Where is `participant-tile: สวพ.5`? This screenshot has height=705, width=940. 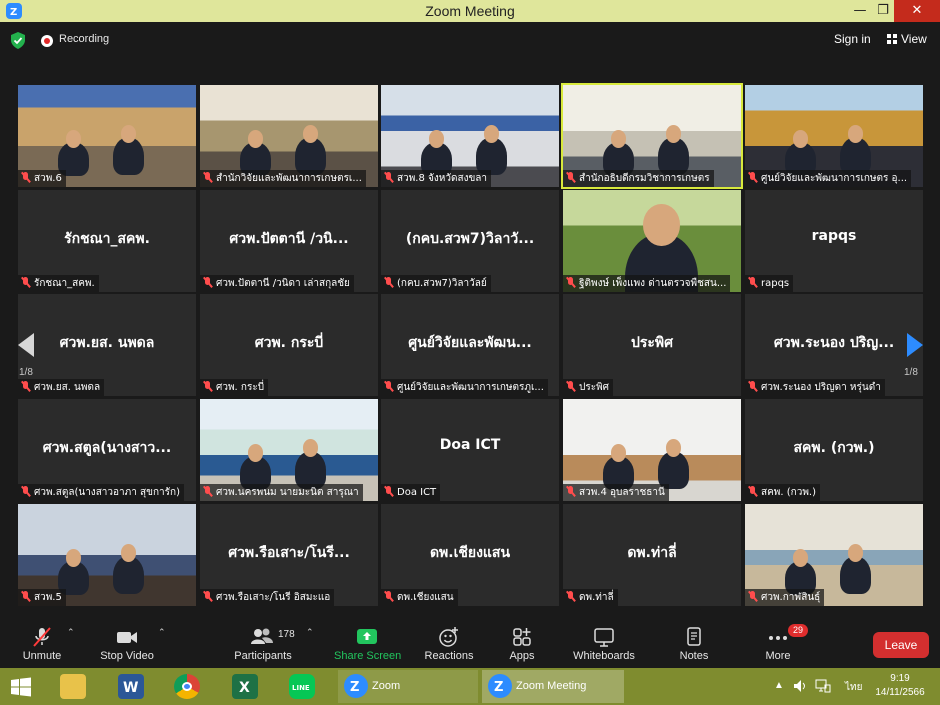
participant-tile: สวพ.5 is located at coordinates (107, 555).